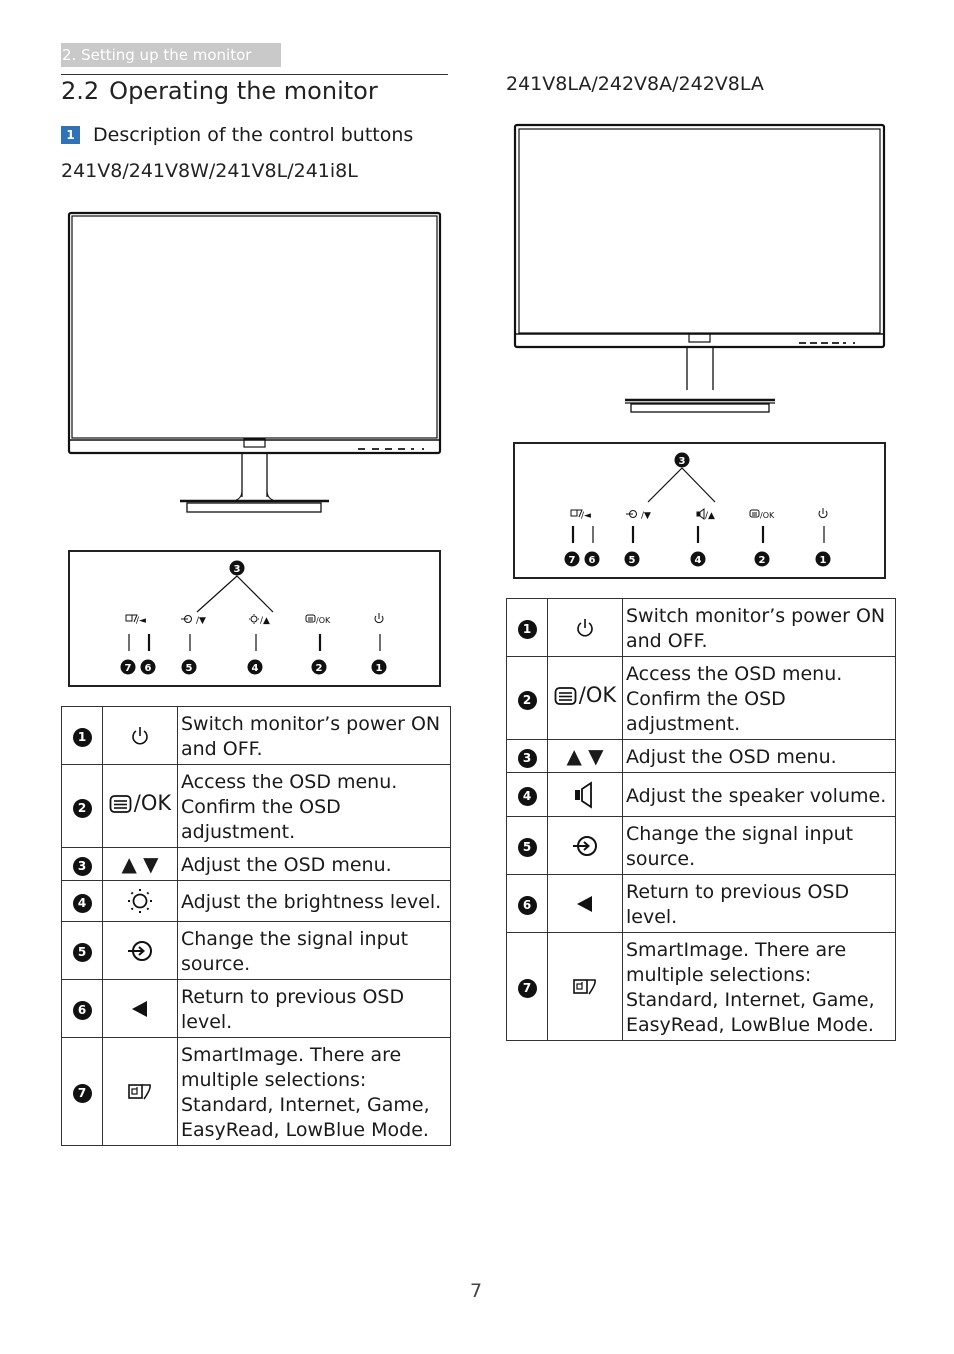  What do you see at coordinates (140, 901) in the screenshot?
I see `brightness-icon` at bounding box center [140, 901].